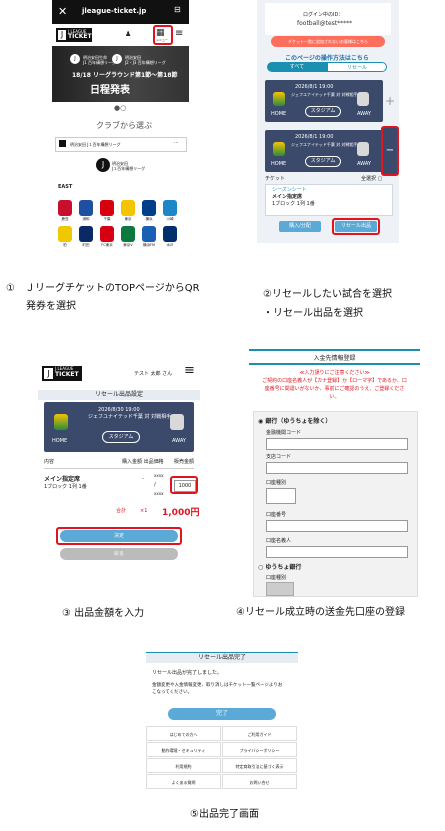  Describe the element at coordinates (363, 99) in the screenshot. I see `away-emblem` at that location.